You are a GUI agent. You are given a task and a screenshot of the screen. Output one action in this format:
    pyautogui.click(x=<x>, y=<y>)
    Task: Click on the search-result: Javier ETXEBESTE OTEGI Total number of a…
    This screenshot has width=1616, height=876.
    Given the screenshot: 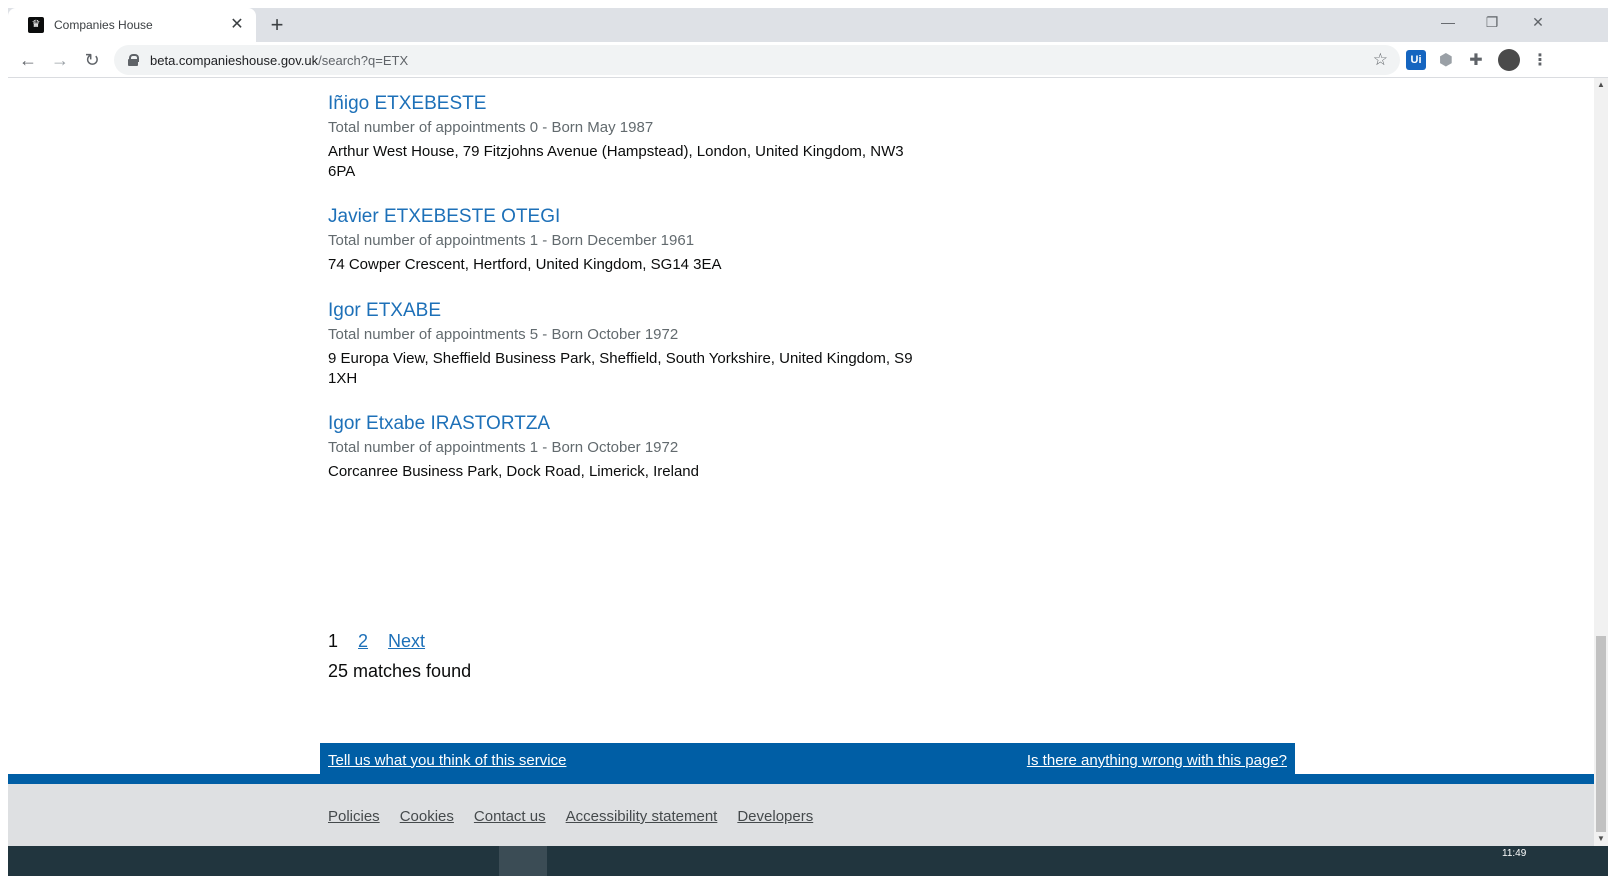 What is the action you would take?
    pyautogui.click(x=628, y=240)
    